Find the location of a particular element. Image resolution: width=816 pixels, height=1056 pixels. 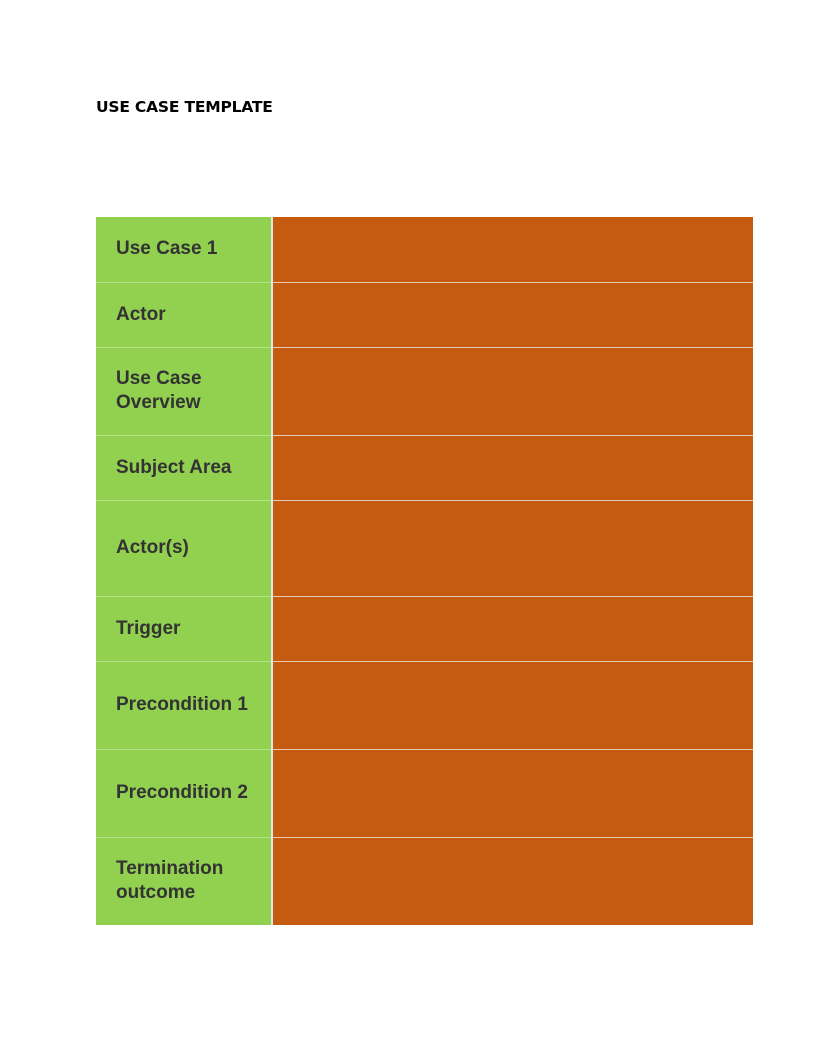

row-label: Termination outcome is located at coordinates (184, 881).